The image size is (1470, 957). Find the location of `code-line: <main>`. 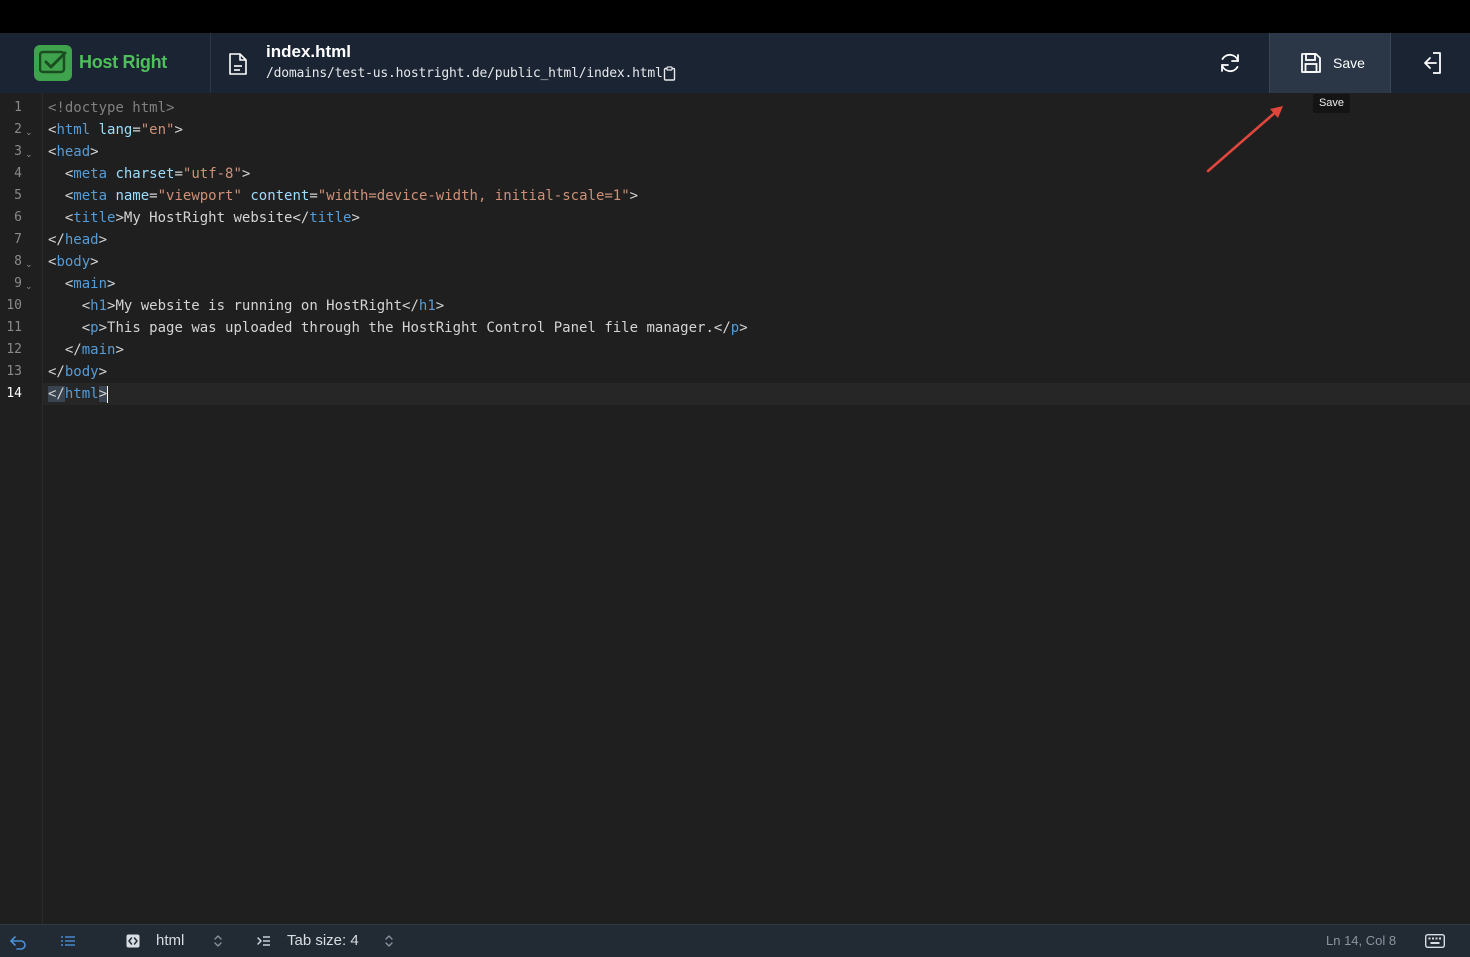

code-line: <main> is located at coordinates (756, 284).